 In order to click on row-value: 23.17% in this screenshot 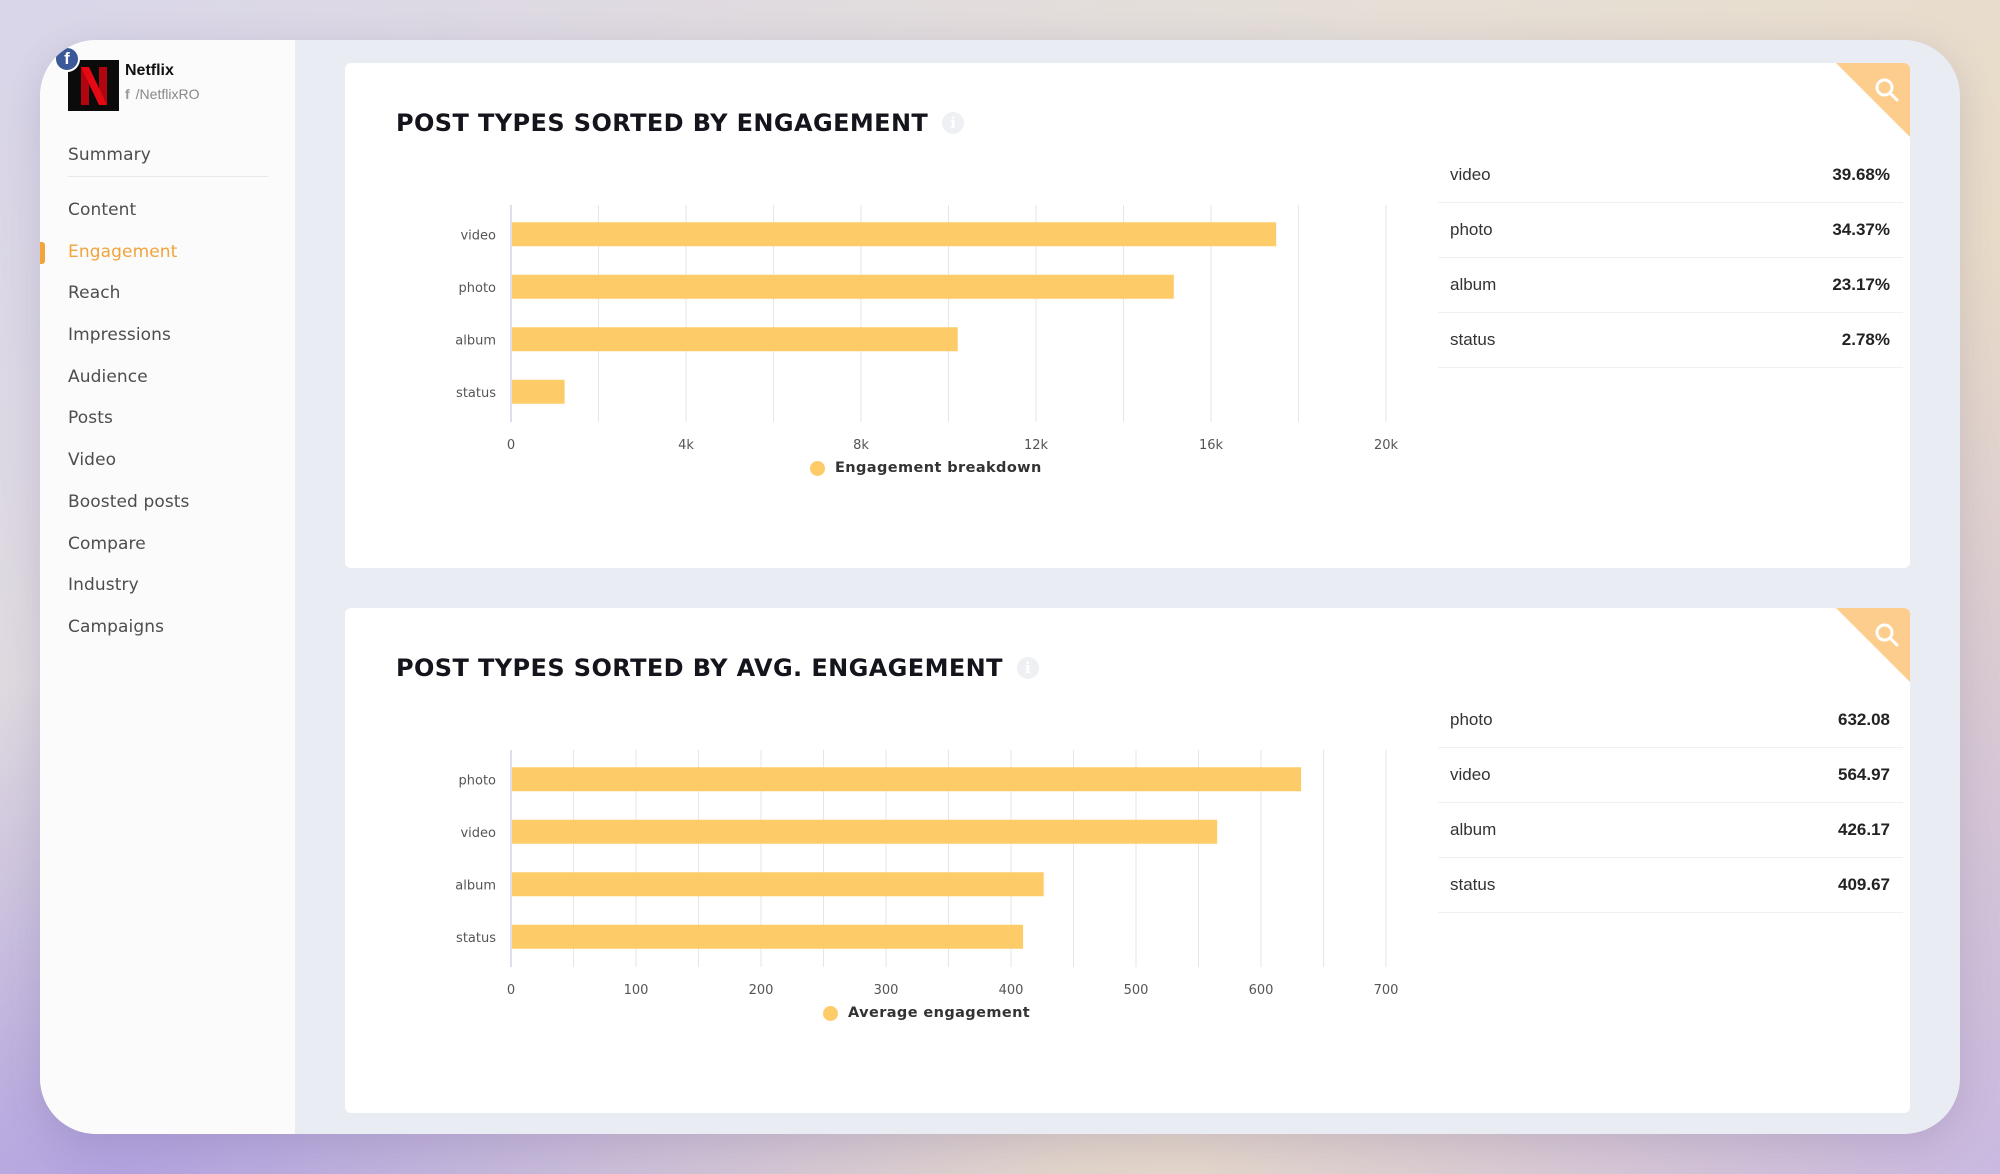, I will do `click(1861, 284)`.